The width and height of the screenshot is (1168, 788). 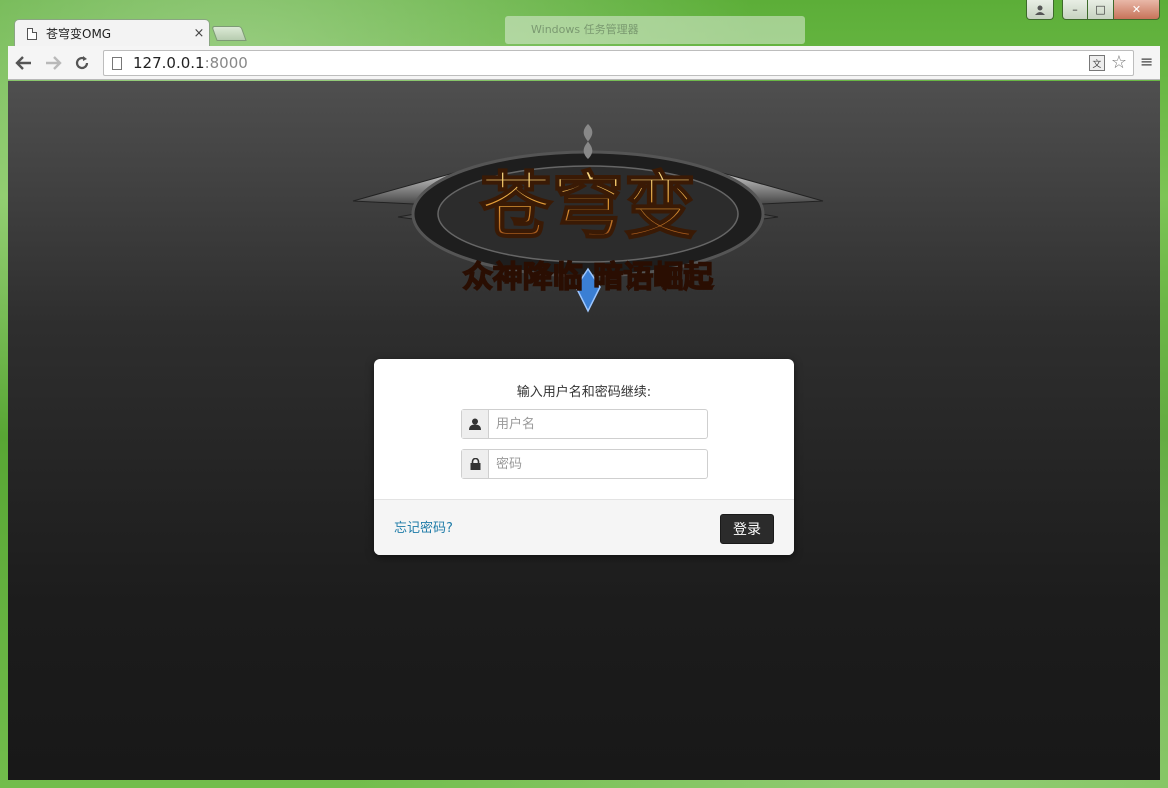 I want to click on back-button, so click(x=24, y=63).